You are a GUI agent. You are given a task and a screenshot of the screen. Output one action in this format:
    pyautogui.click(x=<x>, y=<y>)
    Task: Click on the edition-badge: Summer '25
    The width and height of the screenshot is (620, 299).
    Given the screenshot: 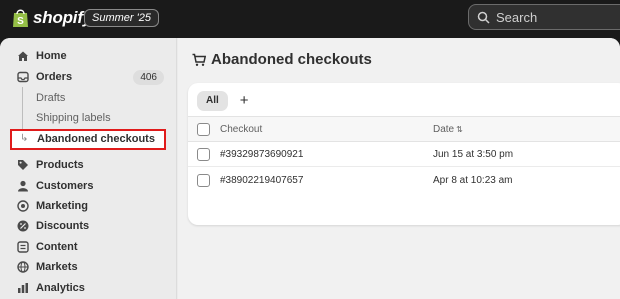 What is the action you would take?
    pyautogui.click(x=121, y=18)
    